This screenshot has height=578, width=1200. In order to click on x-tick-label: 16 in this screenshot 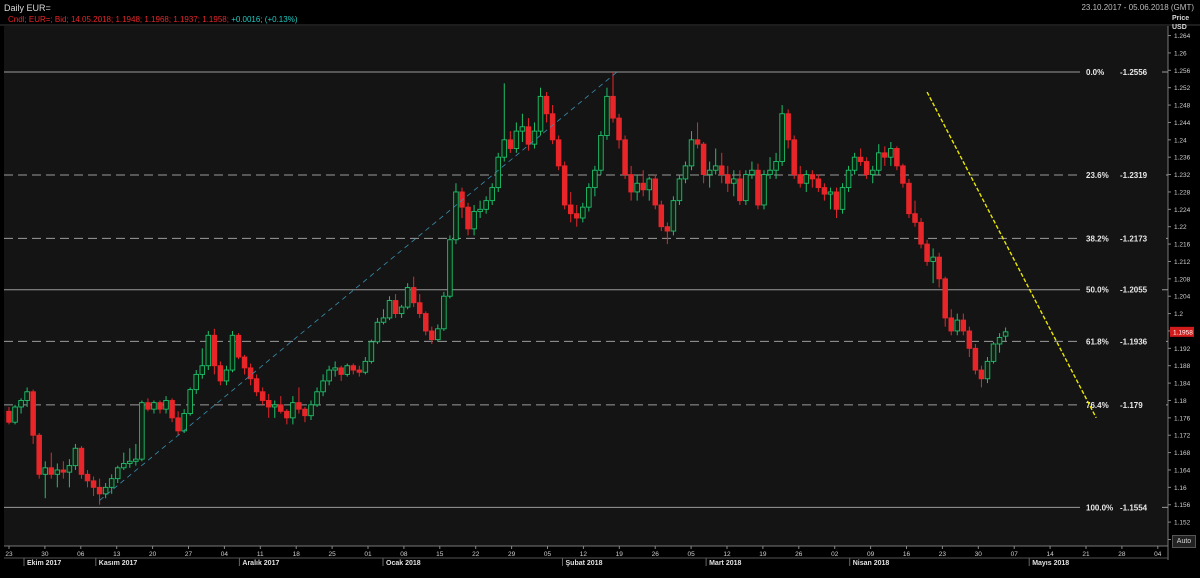, I will do `click(907, 554)`.